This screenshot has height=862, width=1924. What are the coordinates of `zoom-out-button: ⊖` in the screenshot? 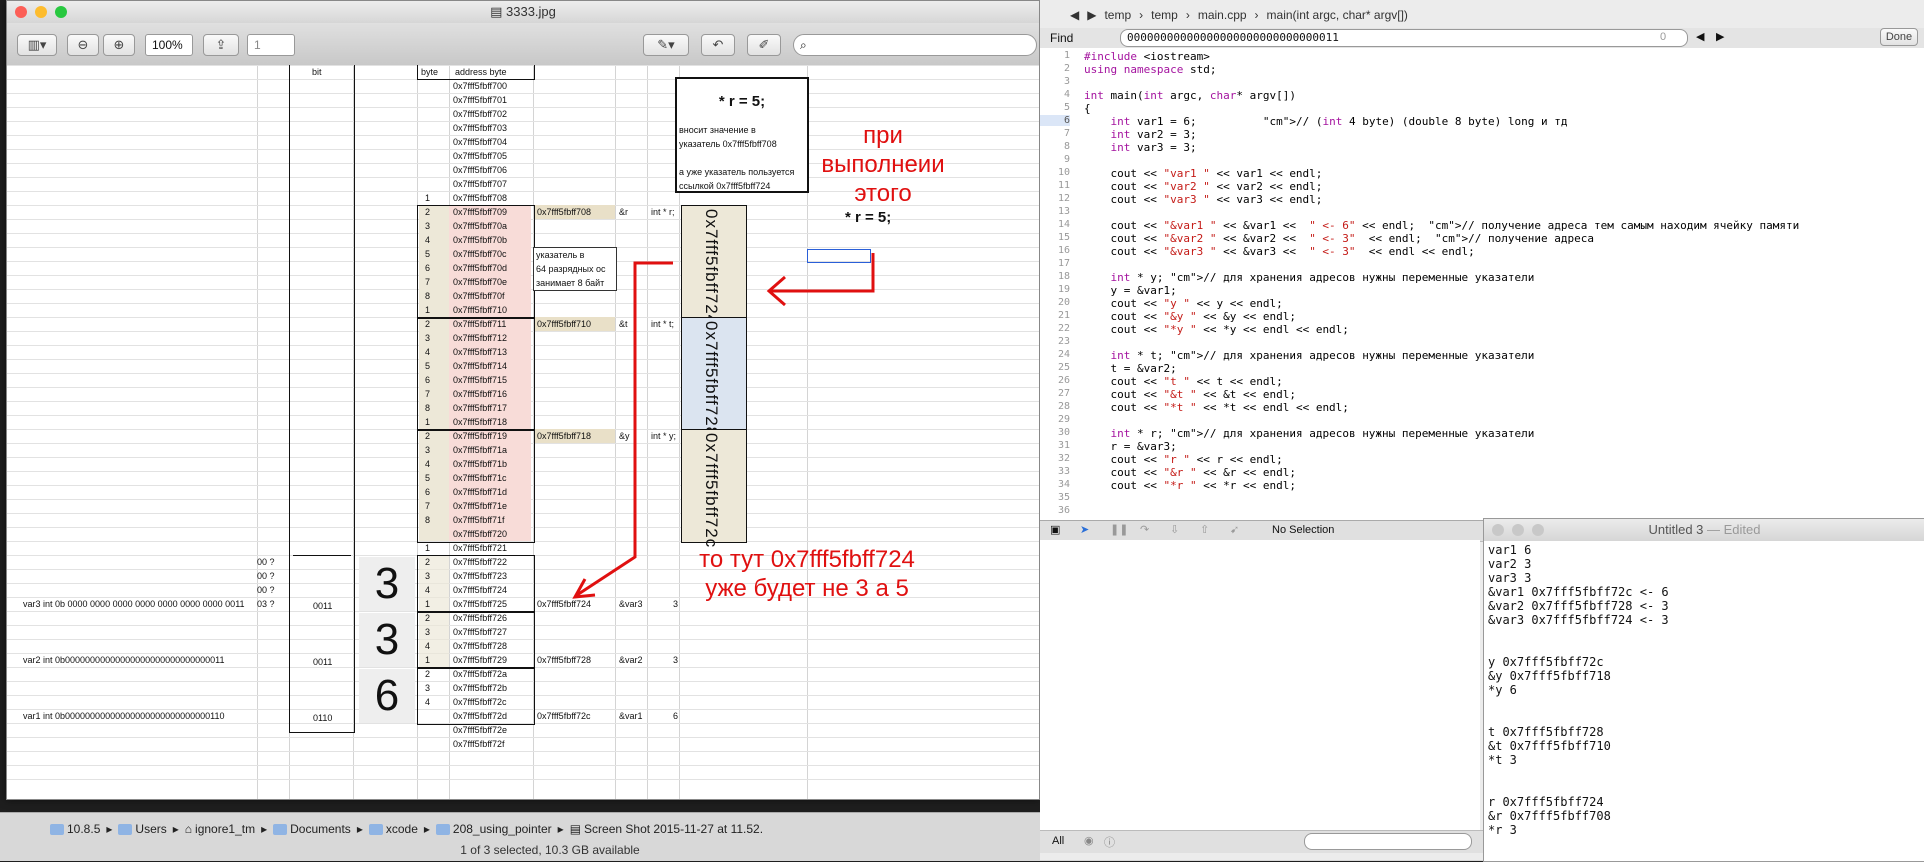 It's located at (83, 45).